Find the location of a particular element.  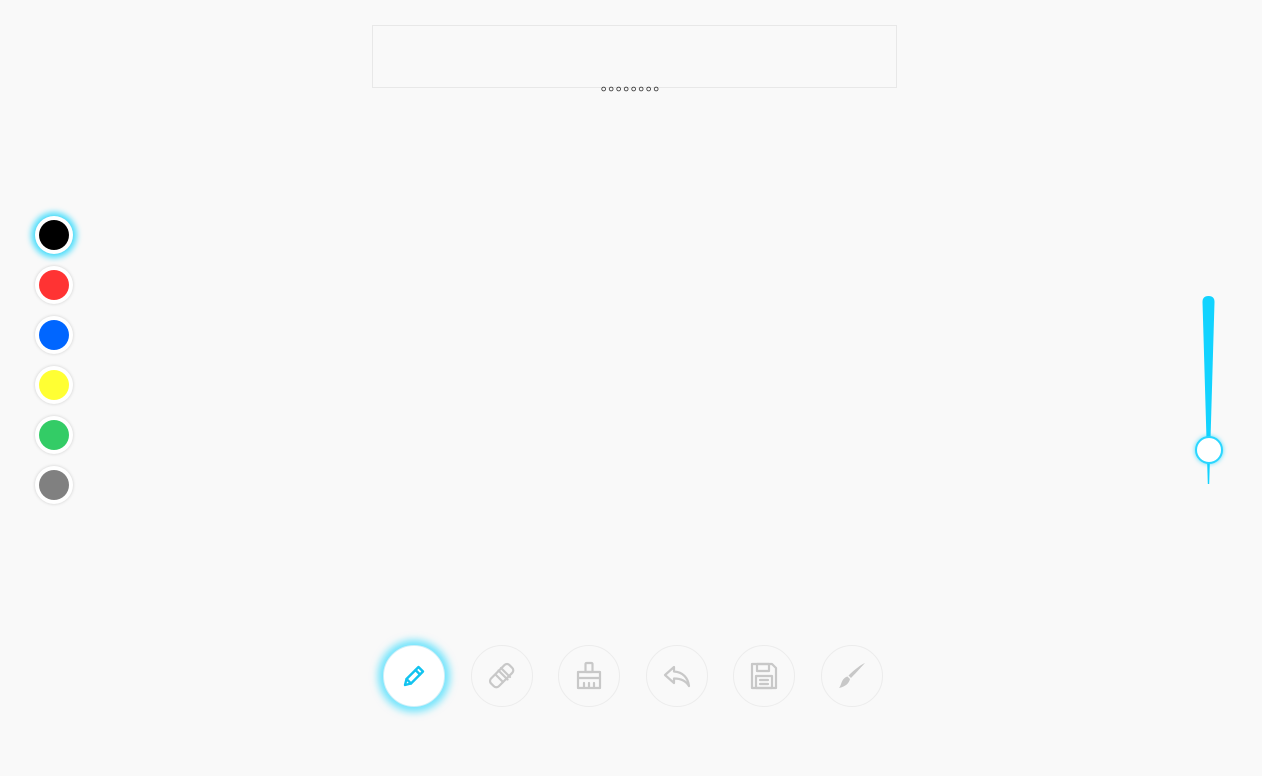

color-dot-blue is located at coordinates (54, 335).